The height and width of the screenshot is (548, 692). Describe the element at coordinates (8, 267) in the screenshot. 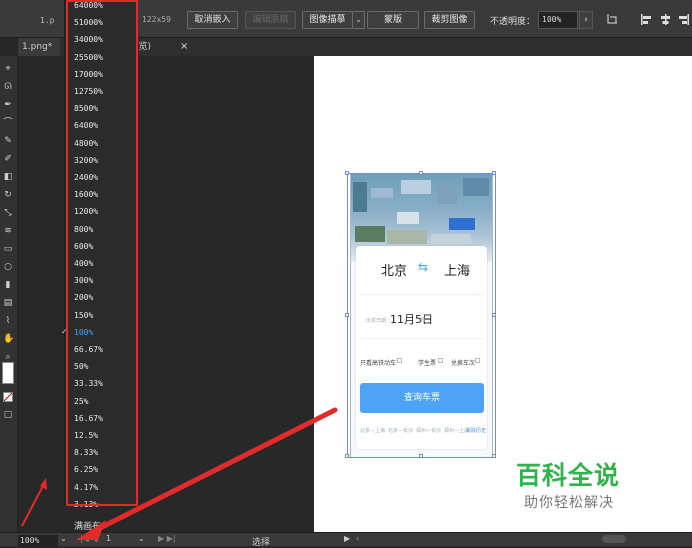

I see `ellipse-tool-icon: ○` at that location.